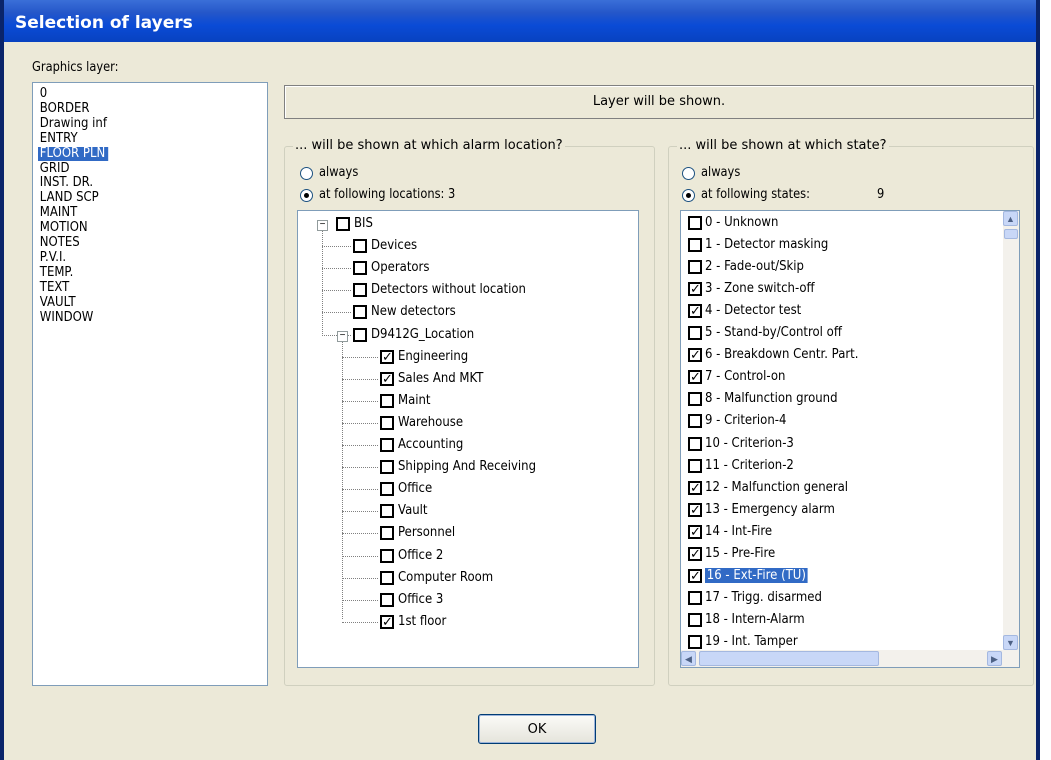  What do you see at coordinates (738, 531) in the screenshot?
I see `state-item-label: 14 - Int-Fire` at bounding box center [738, 531].